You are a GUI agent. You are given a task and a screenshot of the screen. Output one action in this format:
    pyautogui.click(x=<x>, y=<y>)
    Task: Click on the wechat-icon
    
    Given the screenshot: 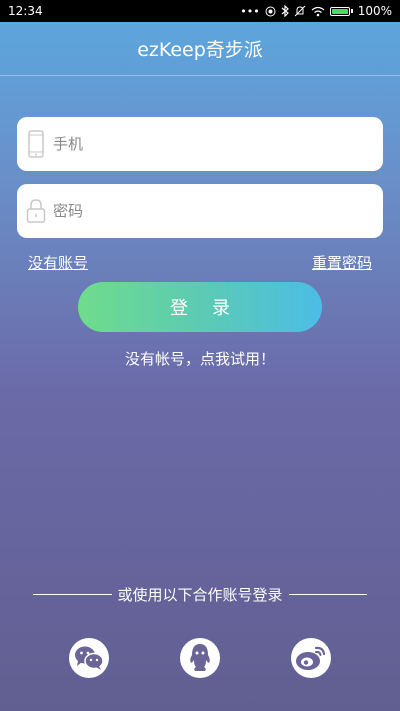 What is the action you would take?
    pyautogui.click(x=89, y=658)
    